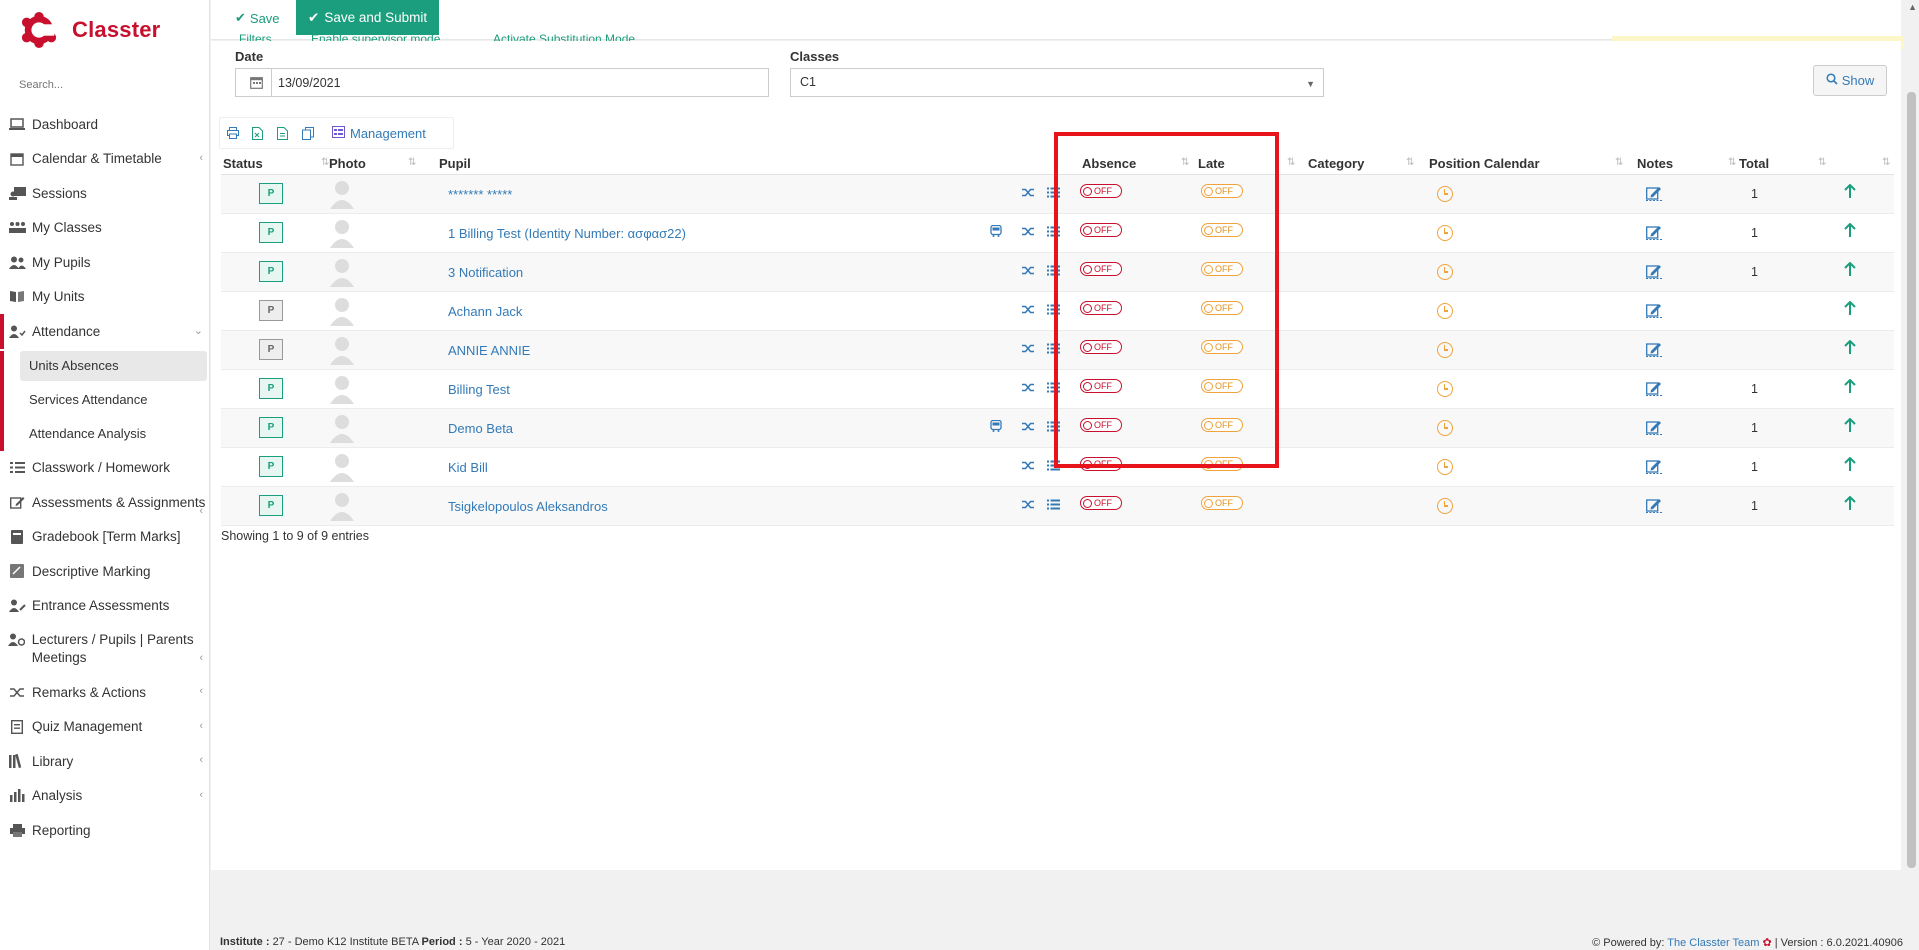 This screenshot has height=950, width=1919. Describe the element at coordinates (564, 35) in the screenshot. I see `substitution-mode-link: Activate Substitution Mode` at that location.